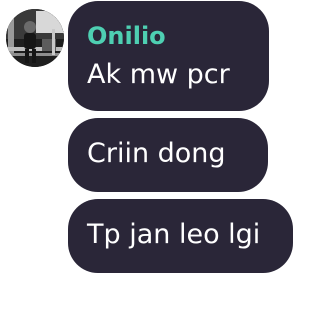  I want to click on avatar, so click(35, 38).